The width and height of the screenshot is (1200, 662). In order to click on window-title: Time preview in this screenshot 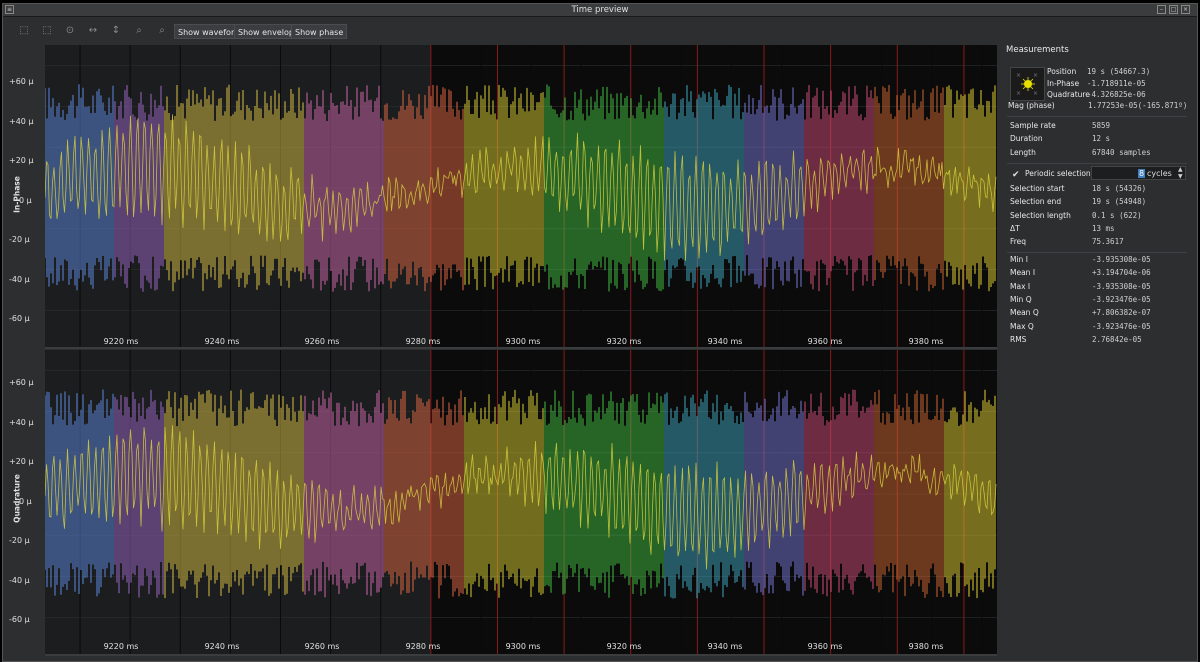, I will do `click(600, 10)`.